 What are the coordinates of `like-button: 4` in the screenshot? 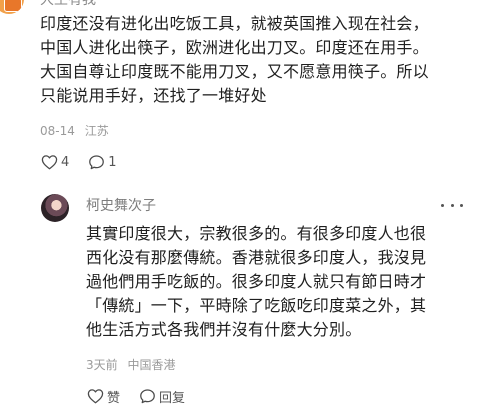 It's located at (54, 162).